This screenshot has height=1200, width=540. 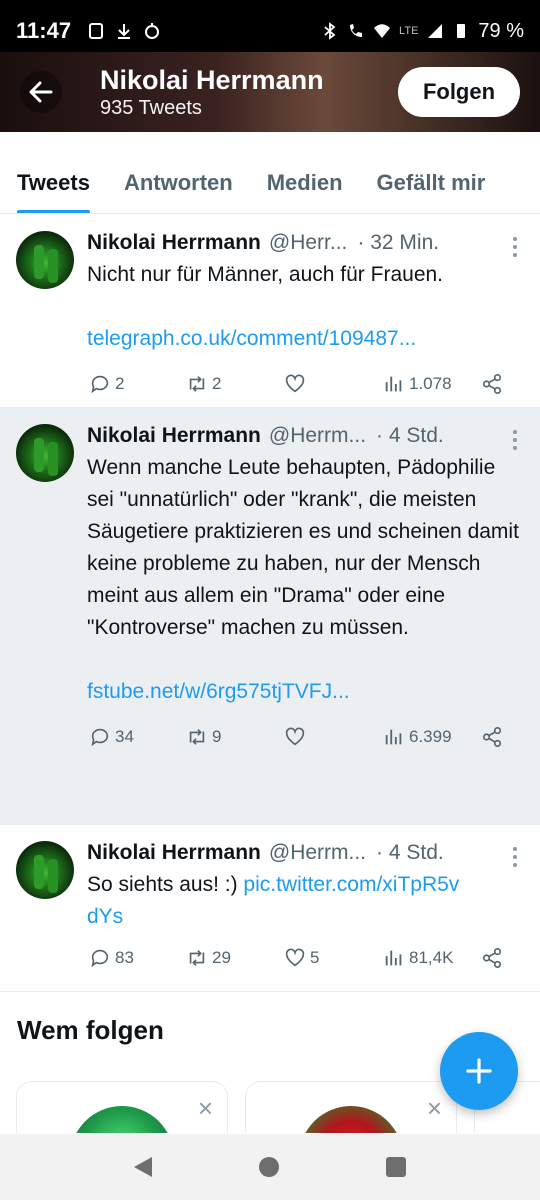 What do you see at coordinates (382, 31) in the screenshot?
I see `wifi-icon` at bounding box center [382, 31].